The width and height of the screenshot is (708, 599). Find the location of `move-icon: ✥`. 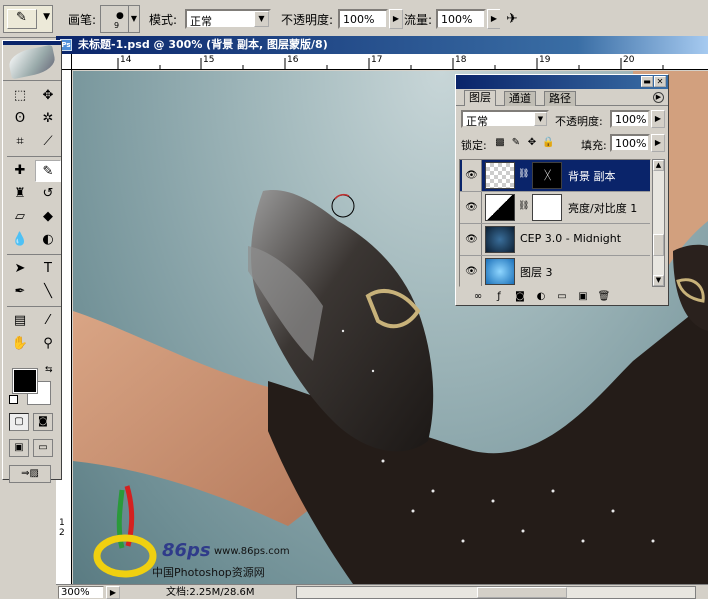

move-icon: ✥ is located at coordinates (48, 96).